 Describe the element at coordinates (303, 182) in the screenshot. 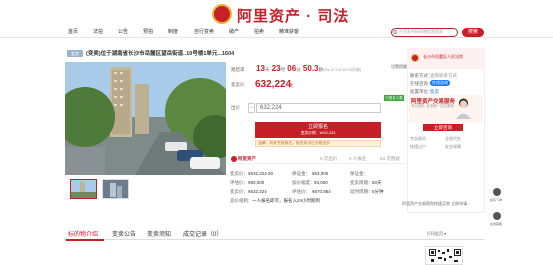

I see `info-label: 加价幅度：` at that location.